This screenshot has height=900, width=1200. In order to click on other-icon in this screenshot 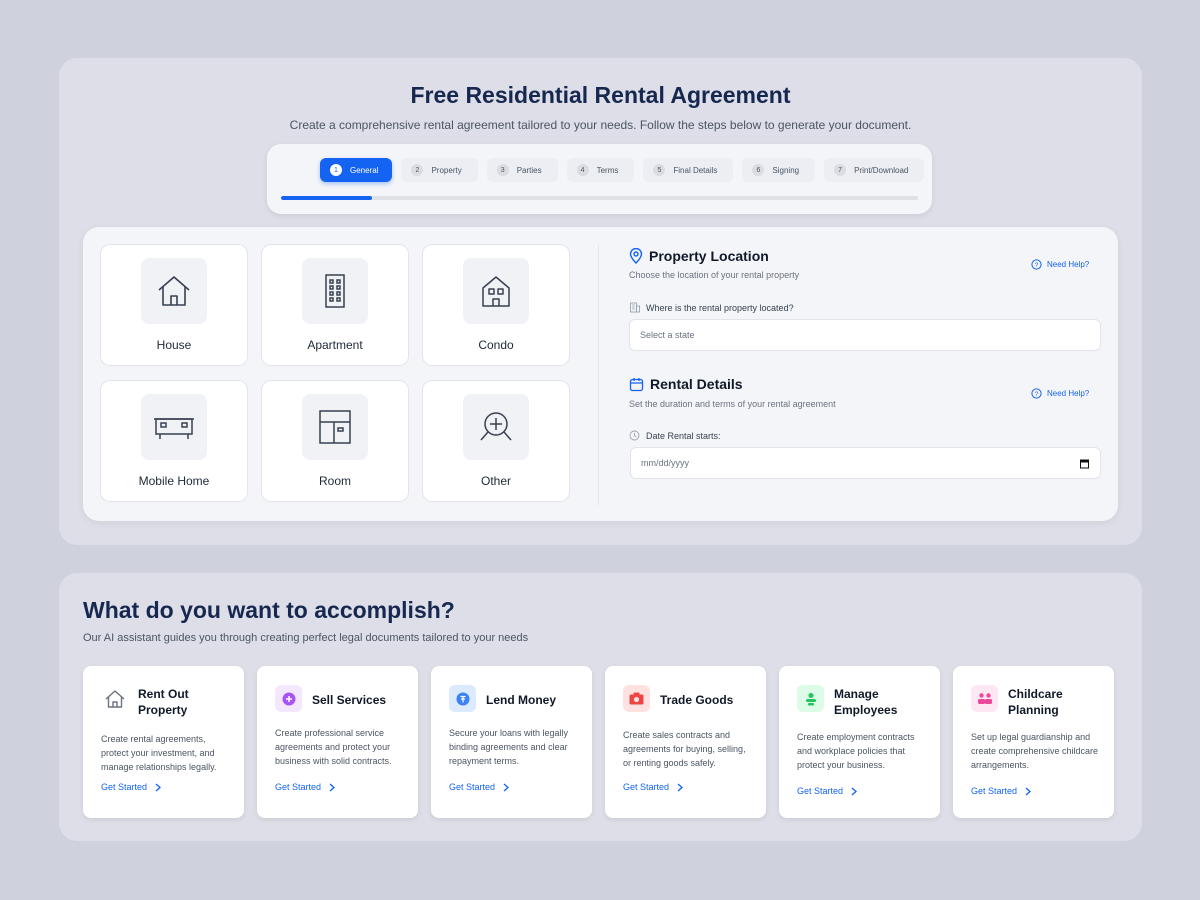, I will do `click(496, 427)`.